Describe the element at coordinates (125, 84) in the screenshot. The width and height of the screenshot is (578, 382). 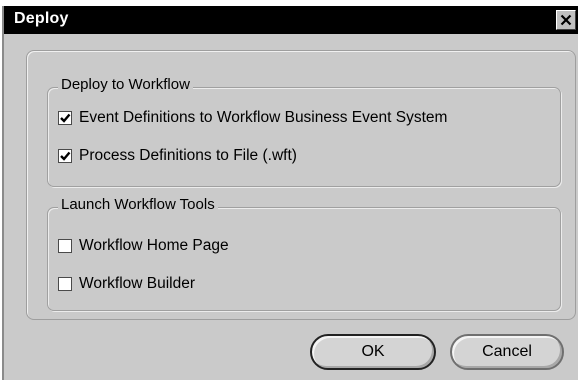
I see `deploy-to-workflow-legend: Deploy to Workflow` at that location.